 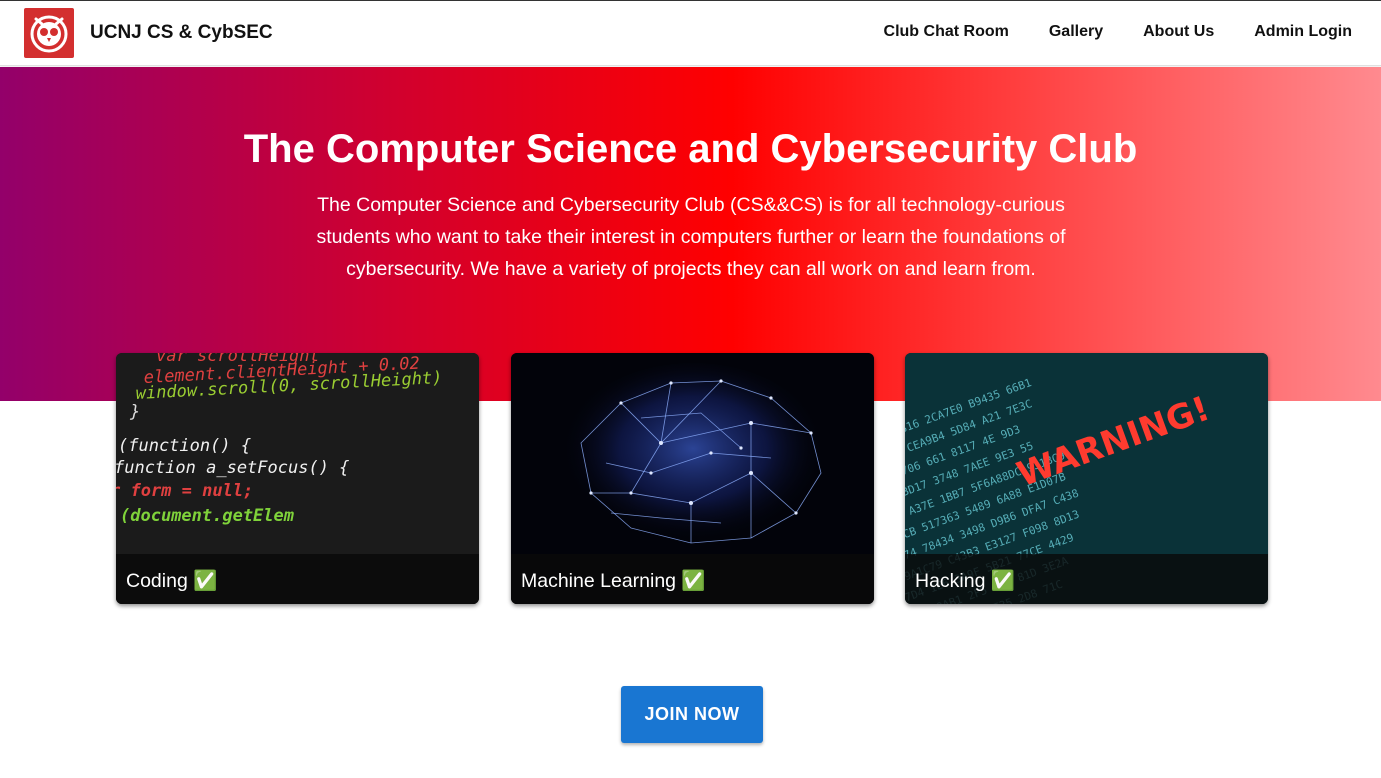 What do you see at coordinates (184, 491) in the screenshot?
I see `svg-text: r form = null;` at bounding box center [184, 491].